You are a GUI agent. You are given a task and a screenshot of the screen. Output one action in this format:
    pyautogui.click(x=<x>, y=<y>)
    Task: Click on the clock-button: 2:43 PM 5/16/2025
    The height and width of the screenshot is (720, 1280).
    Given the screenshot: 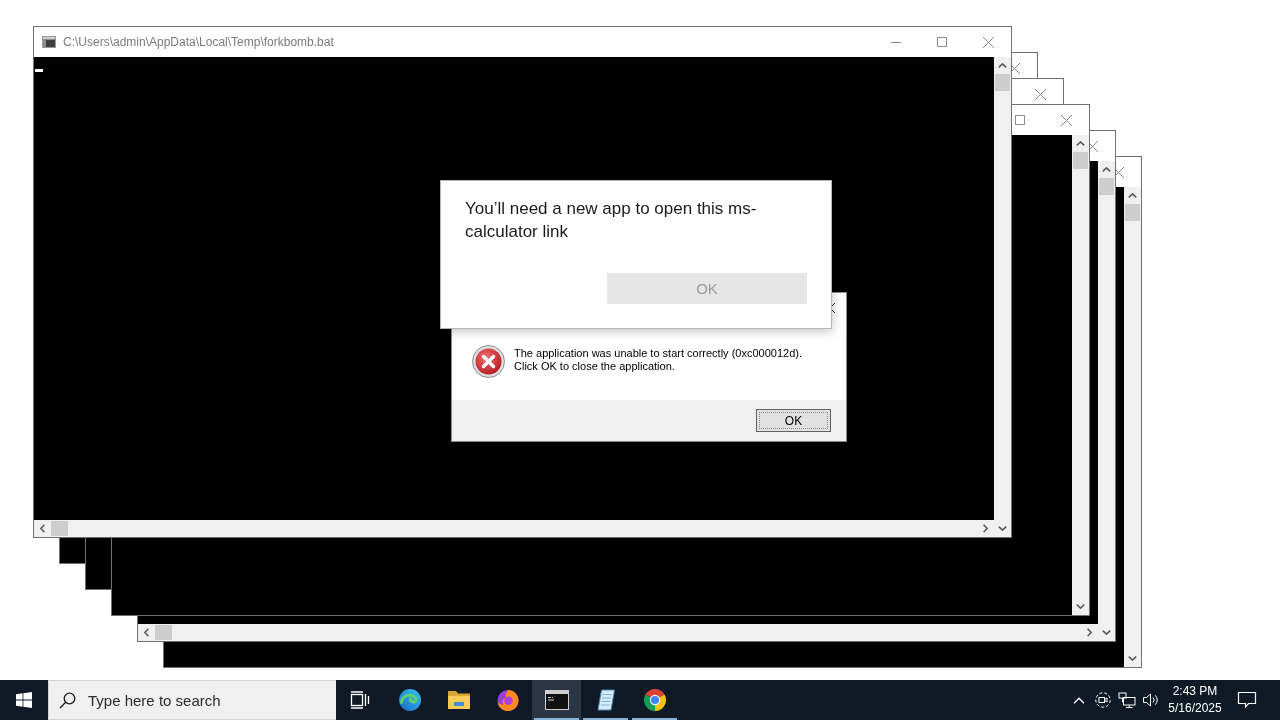 What is the action you would take?
    pyautogui.click(x=1195, y=700)
    